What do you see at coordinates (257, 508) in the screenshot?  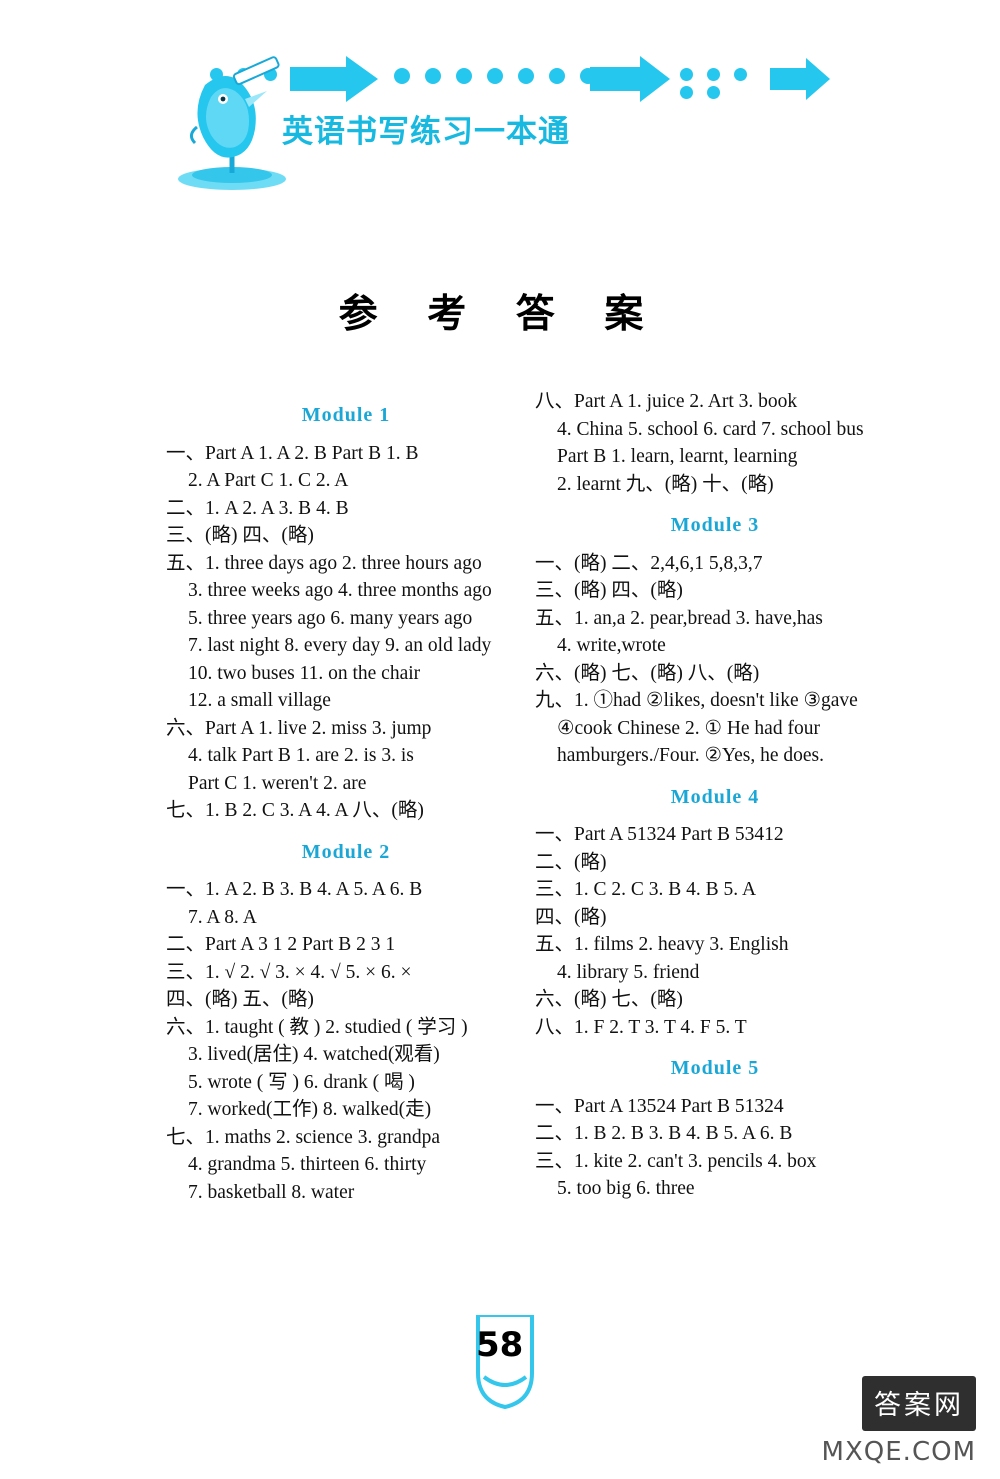 I see `answer-line: 二、1. A 2. A 3. B 4. B` at bounding box center [257, 508].